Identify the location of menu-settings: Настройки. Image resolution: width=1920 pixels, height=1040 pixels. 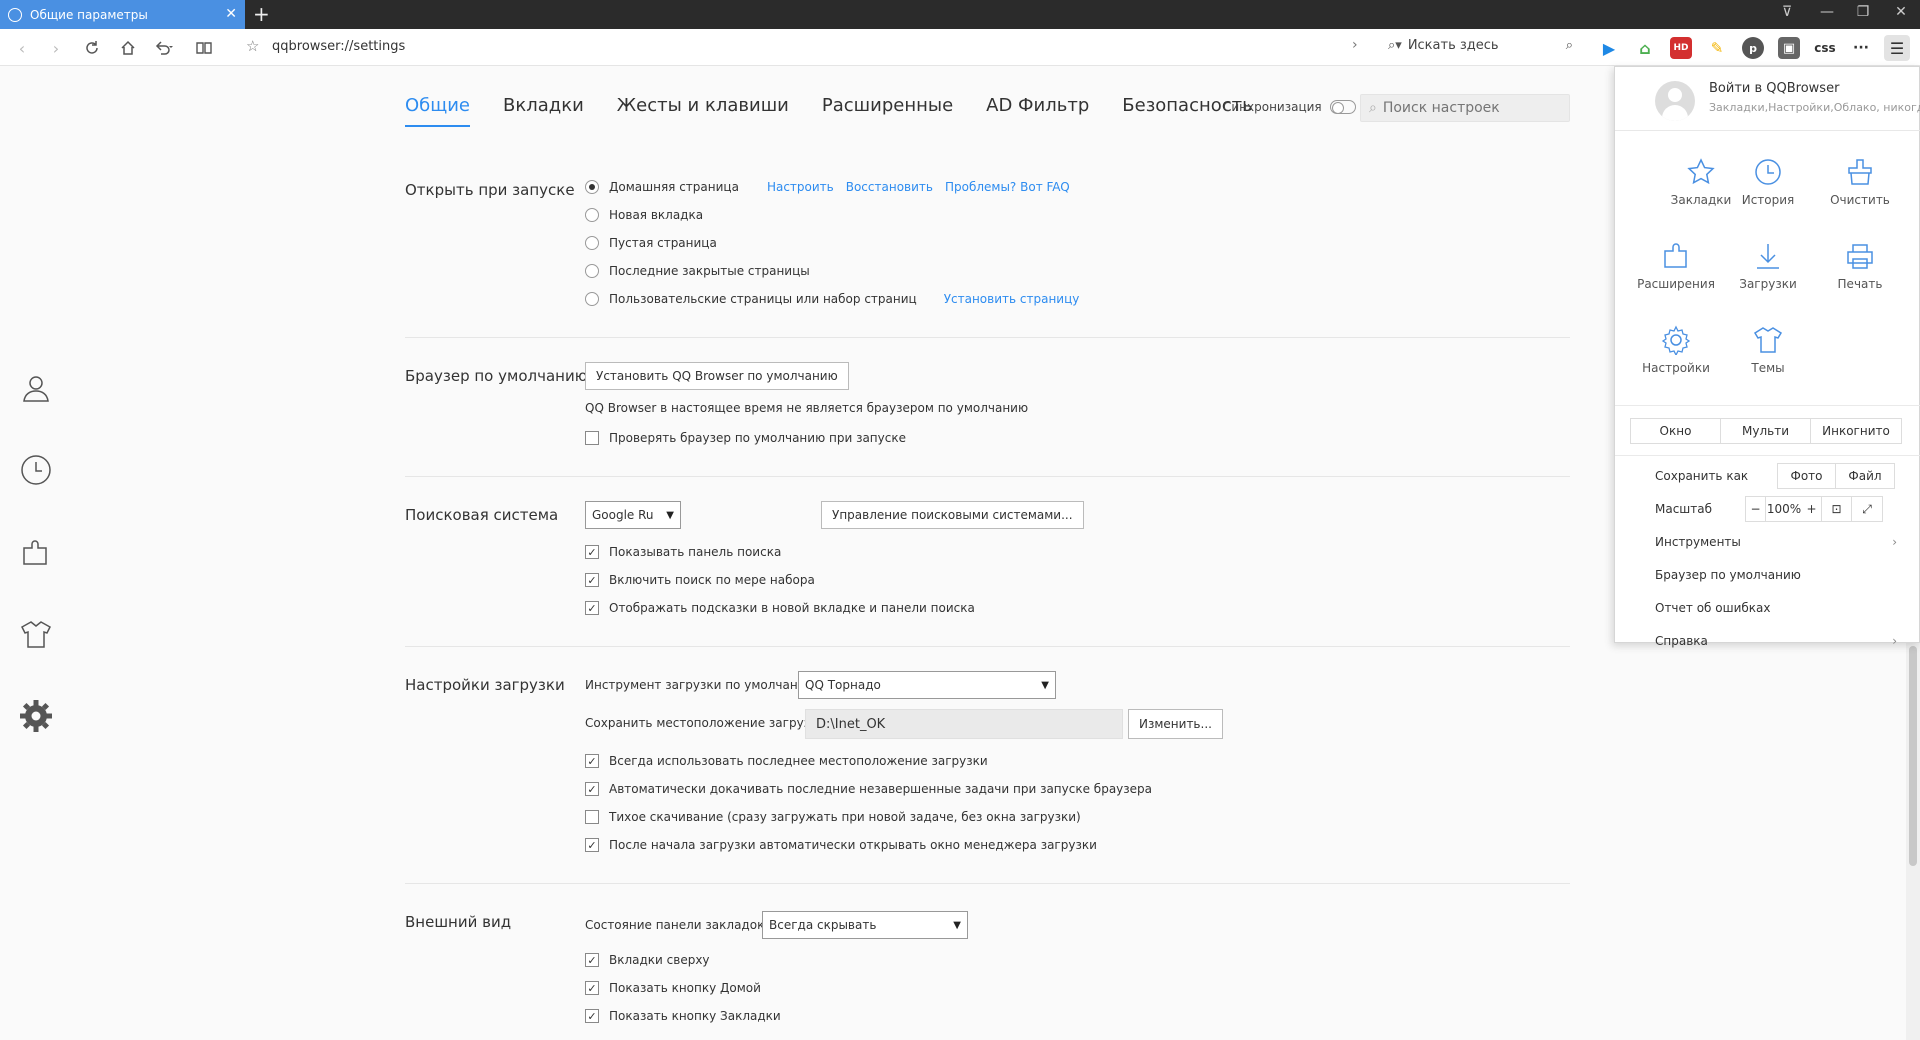
(1676, 350).